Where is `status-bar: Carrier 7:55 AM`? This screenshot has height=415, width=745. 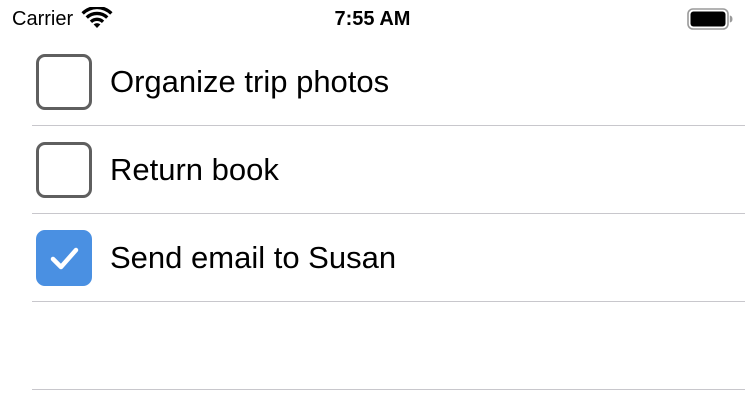
status-bar: Carrier 7:55 AM is located at coordinates (372, 19).